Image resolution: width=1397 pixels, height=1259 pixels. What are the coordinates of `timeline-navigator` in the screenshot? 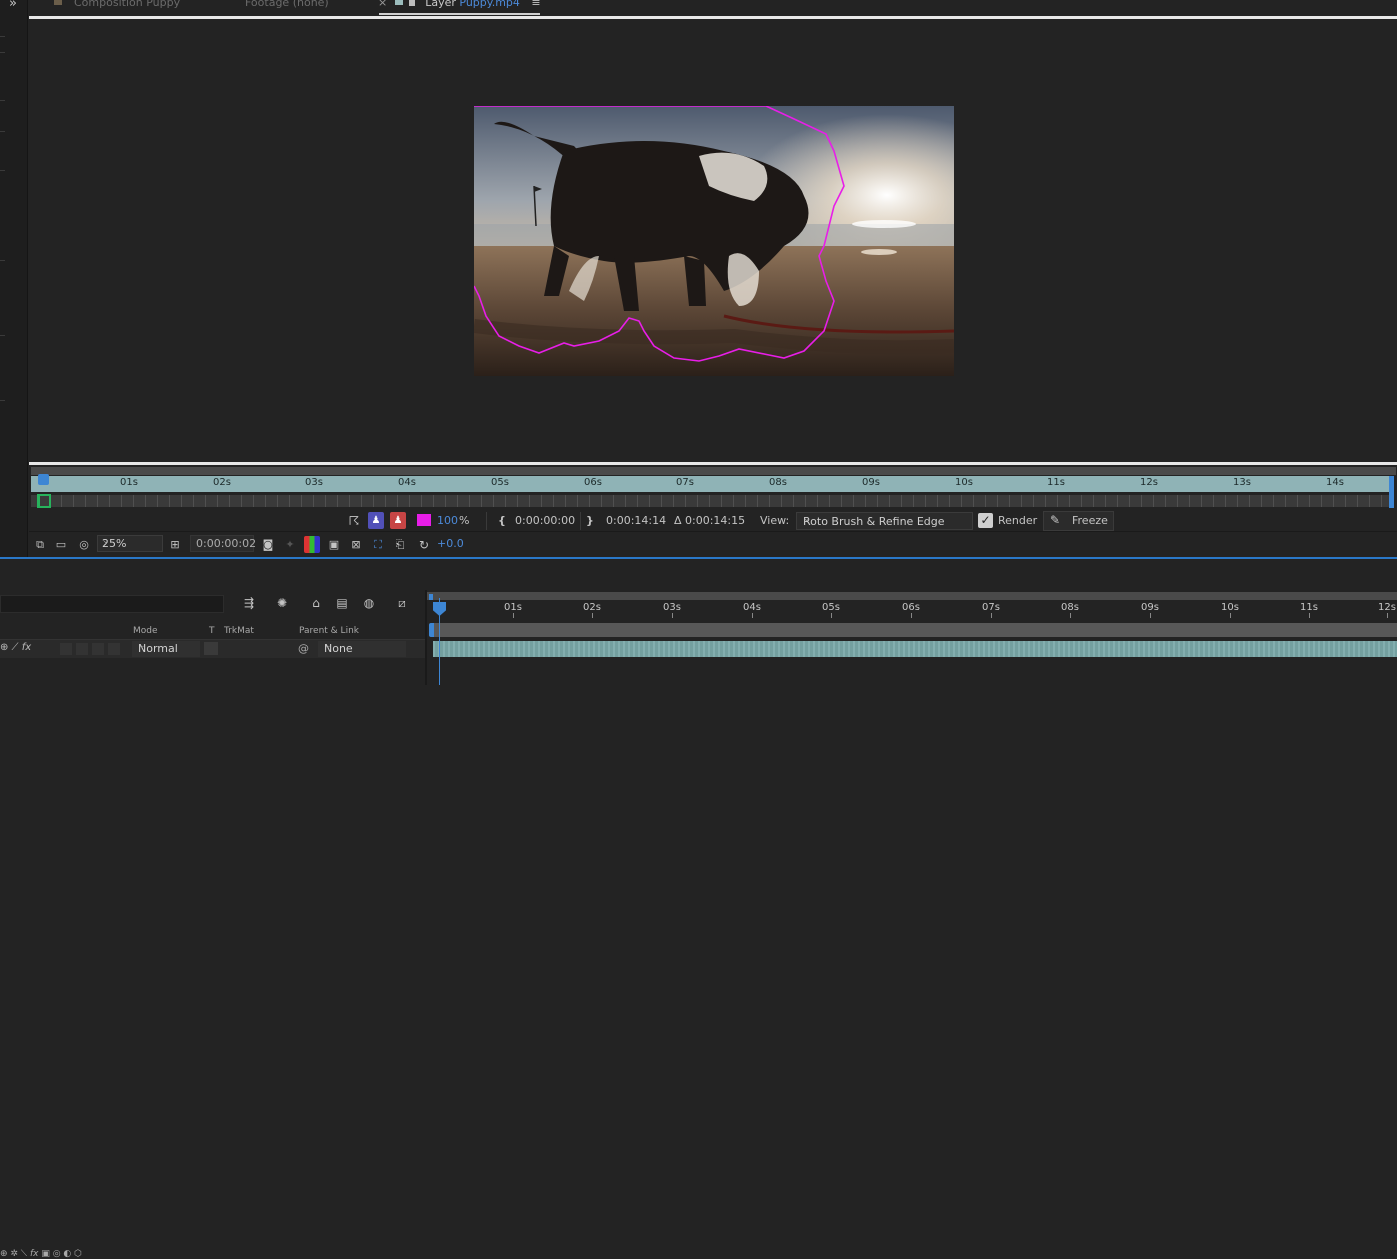 It's located at (912, 596).